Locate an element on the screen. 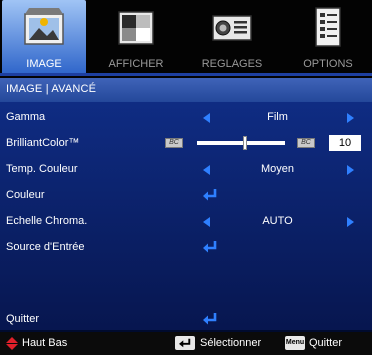  tab-image: IMAGE is located at coordinates (44, 38).